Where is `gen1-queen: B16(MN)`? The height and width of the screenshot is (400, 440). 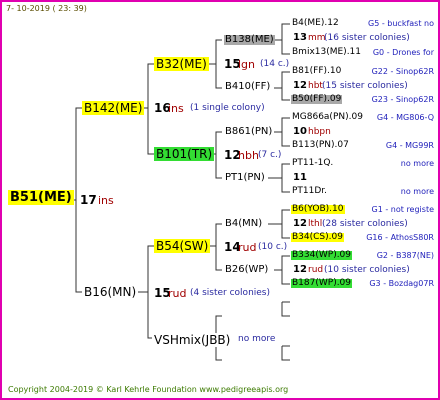 gen1-queen: B16(MN) is located at coordinates (110, 292).